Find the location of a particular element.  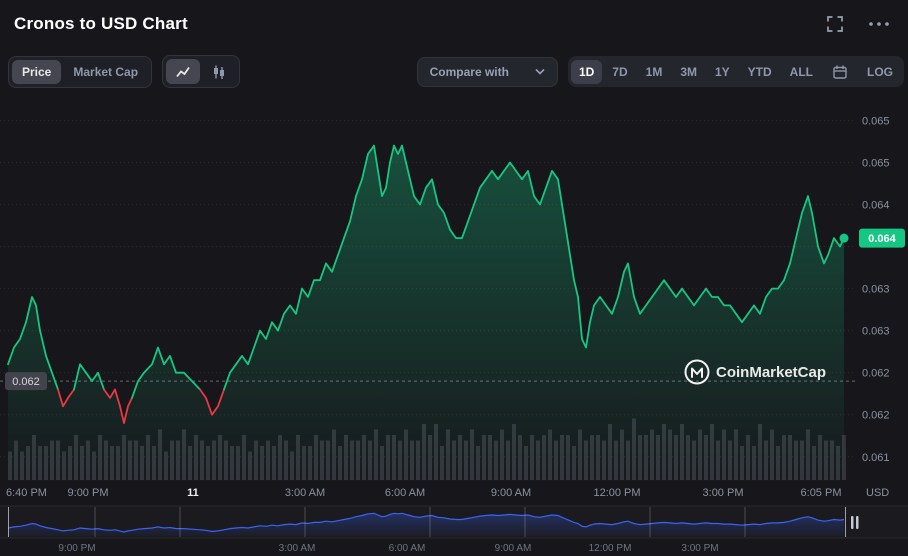

current-price-marker: 0.064 is located at coordinates (872, 238).